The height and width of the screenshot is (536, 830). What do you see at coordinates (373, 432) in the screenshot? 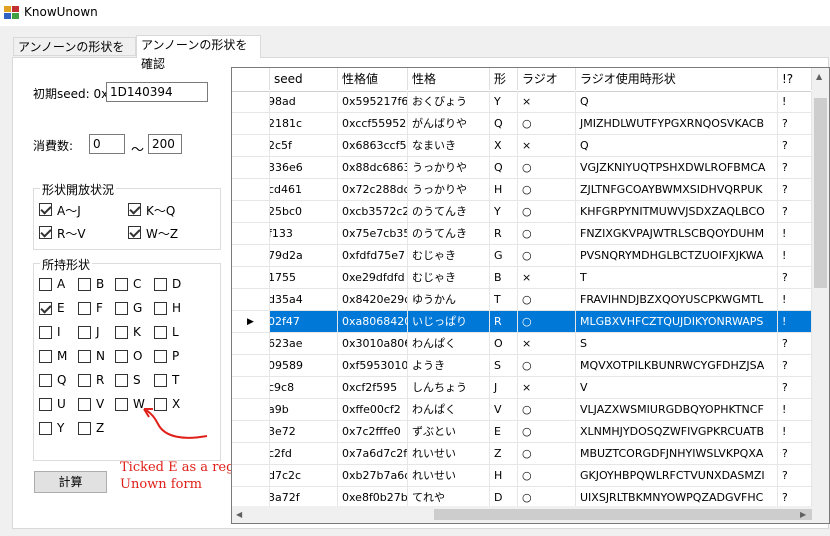
I see `table-cell: 0x7c2fffe0` at bounding box center [373, 432].